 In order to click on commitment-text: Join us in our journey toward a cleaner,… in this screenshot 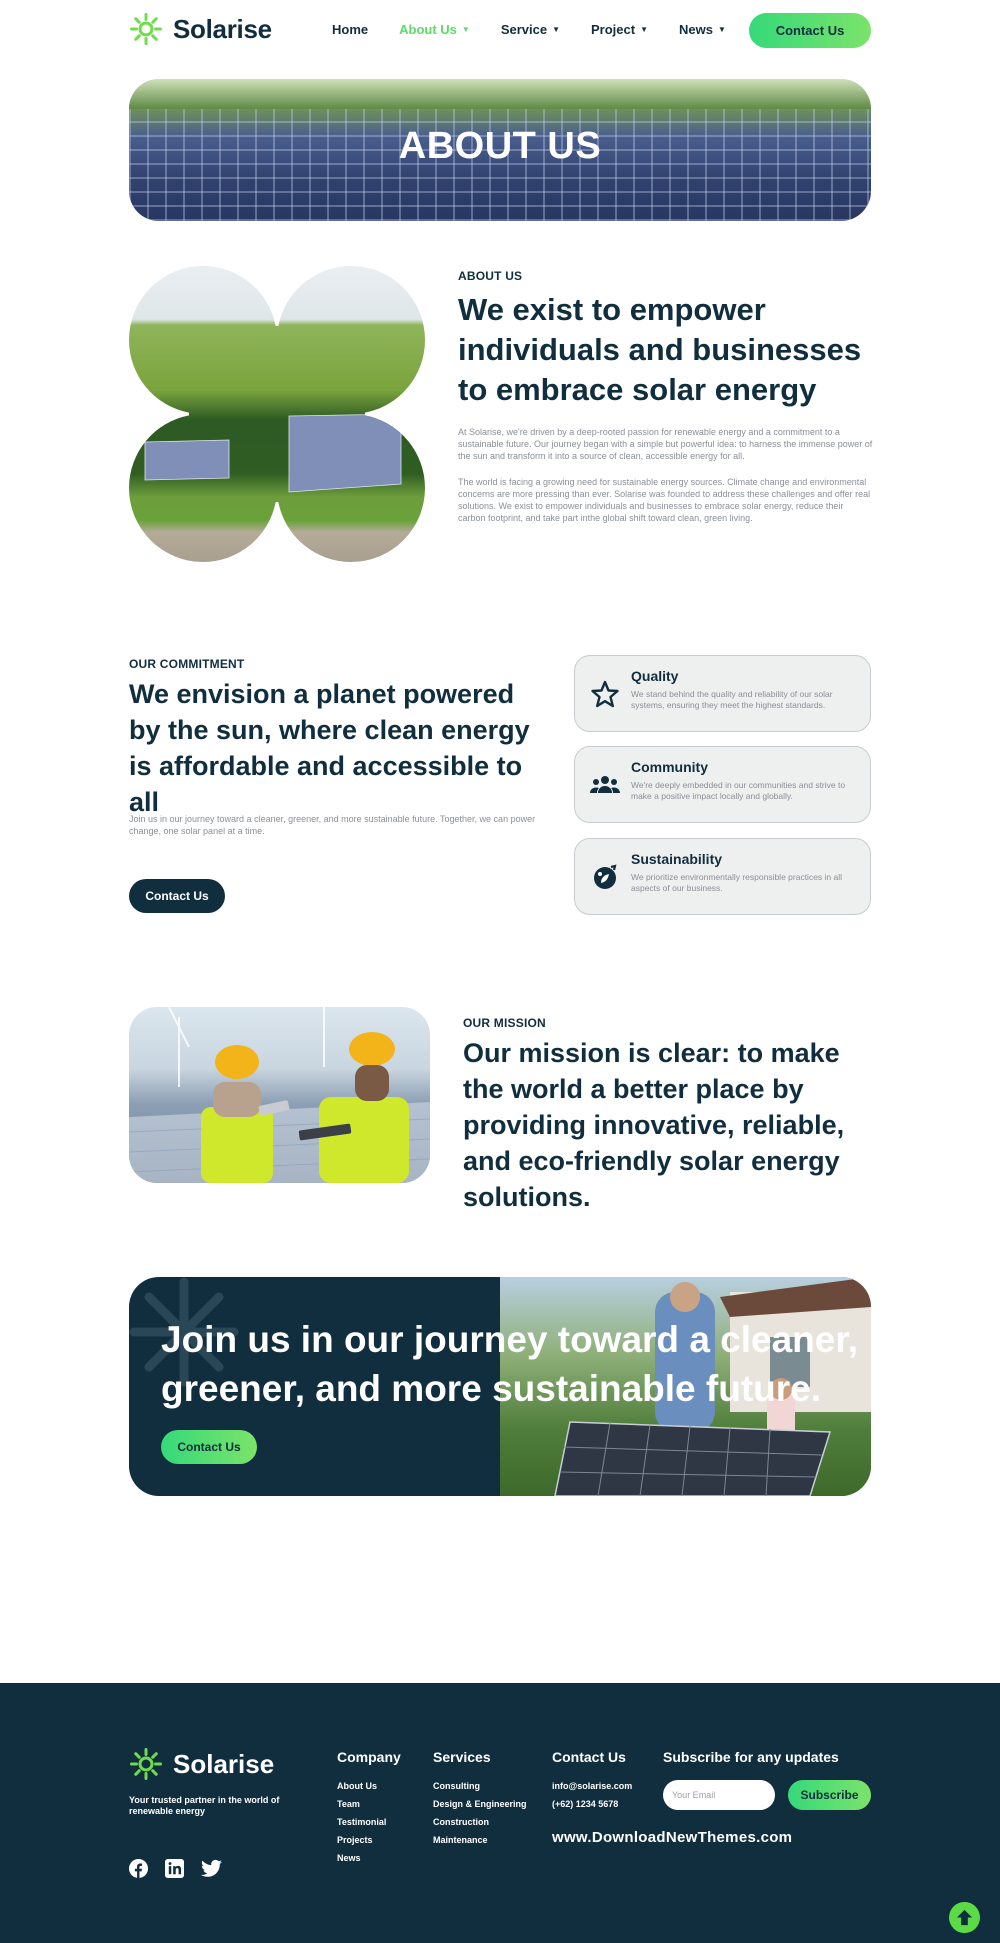, I will do `click(332, 825)`.